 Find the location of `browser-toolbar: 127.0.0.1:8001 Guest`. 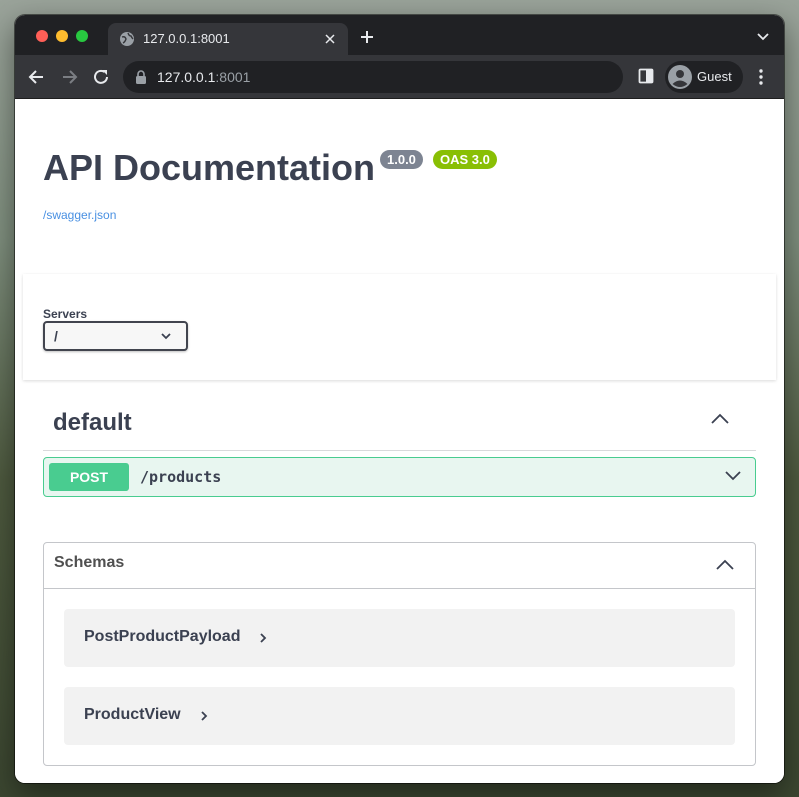

browser-toolbar: 127.0.0.1:8001 Guest is located at coordinates (399, 77).